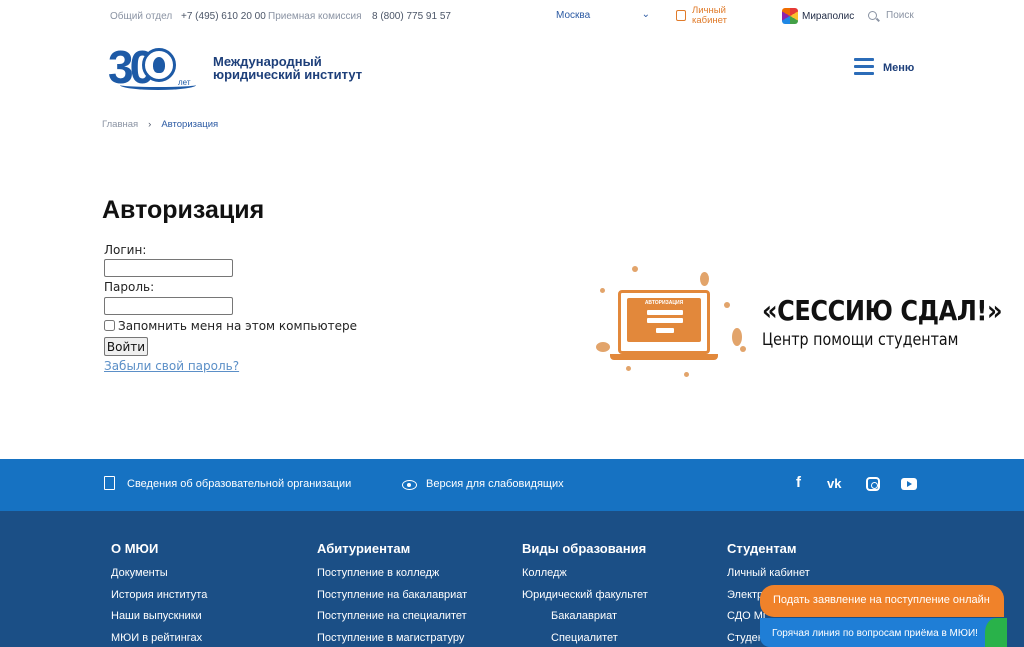 The width and height of the screenshot is (1024, 647). What do you see at coordinates (664, 322) in the screenshot?
I see `laptop-illustration: АВТОРИЗАЦИЯ` at bounding box center [664, 322].